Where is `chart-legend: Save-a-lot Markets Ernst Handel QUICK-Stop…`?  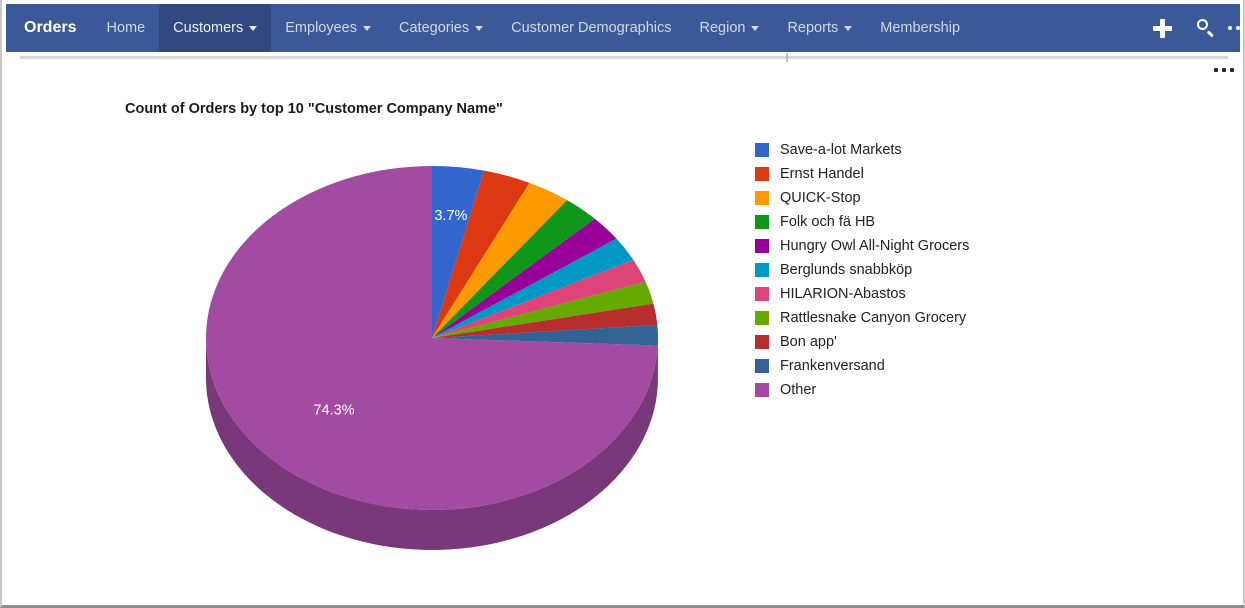
chart-legend: Save-a-lot Markets Ernst Handel QUICK-Stop… is located at coordinates (862, 270).